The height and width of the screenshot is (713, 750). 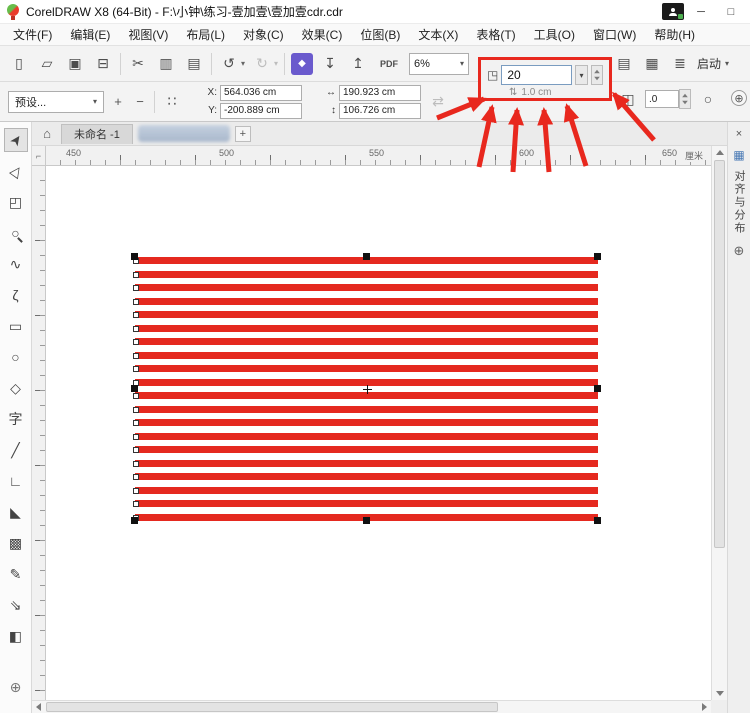 What do you see at coordinates (118, 102) in the screenshot?
I see `add-preset-button: +` at bounding box center [118, 102].